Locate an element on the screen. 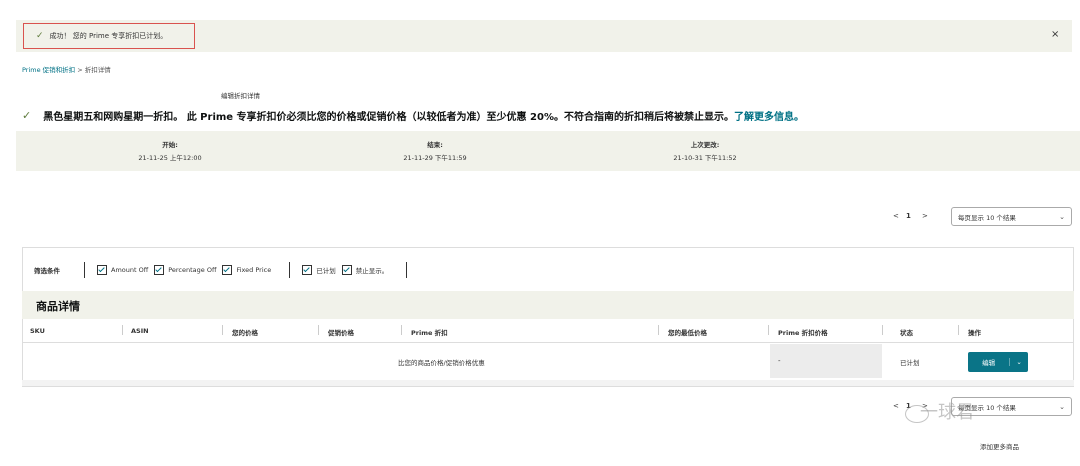 This screenshot has height=466, width=1080. discount-note: 比您的商品价格/促销价格优惠 is located at coordinates (441, 363).